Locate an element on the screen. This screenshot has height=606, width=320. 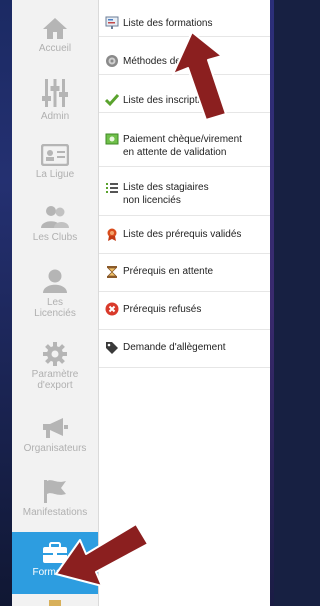
list-icon is located at coordinates (112, 188).